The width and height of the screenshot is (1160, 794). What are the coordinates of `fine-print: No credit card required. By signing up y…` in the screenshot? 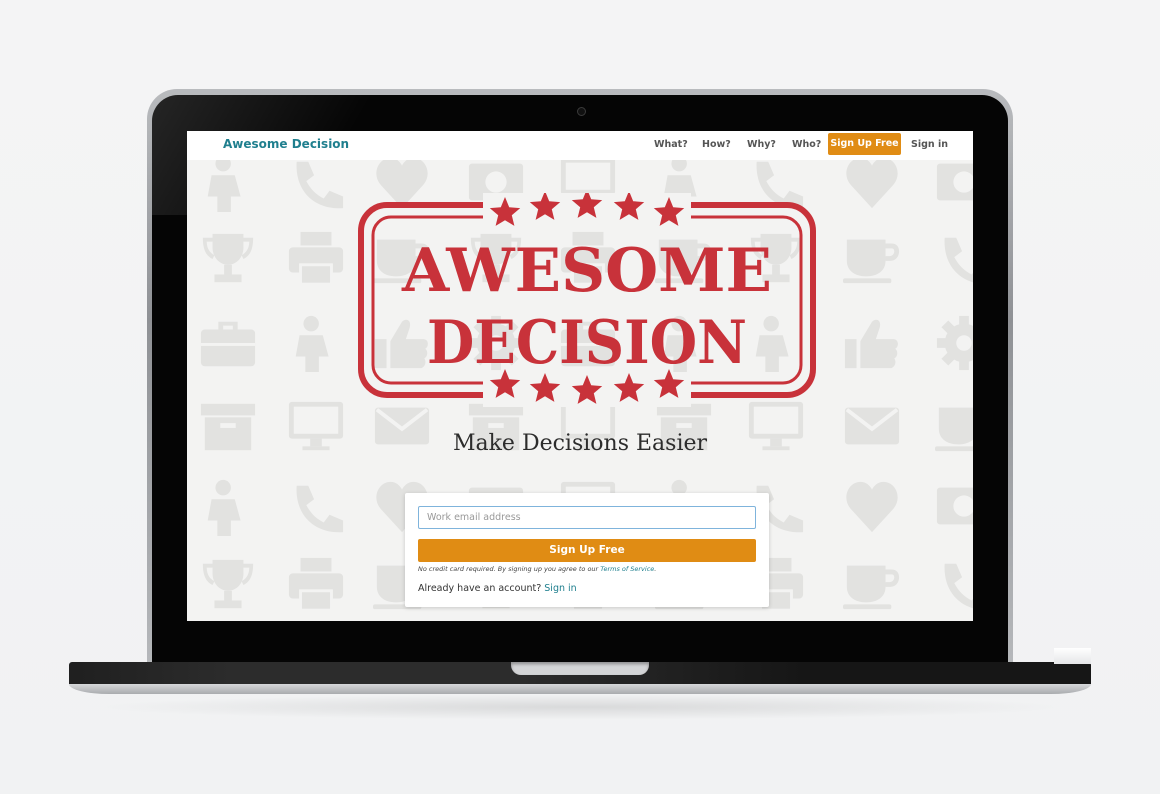 It's located at (537, 569).